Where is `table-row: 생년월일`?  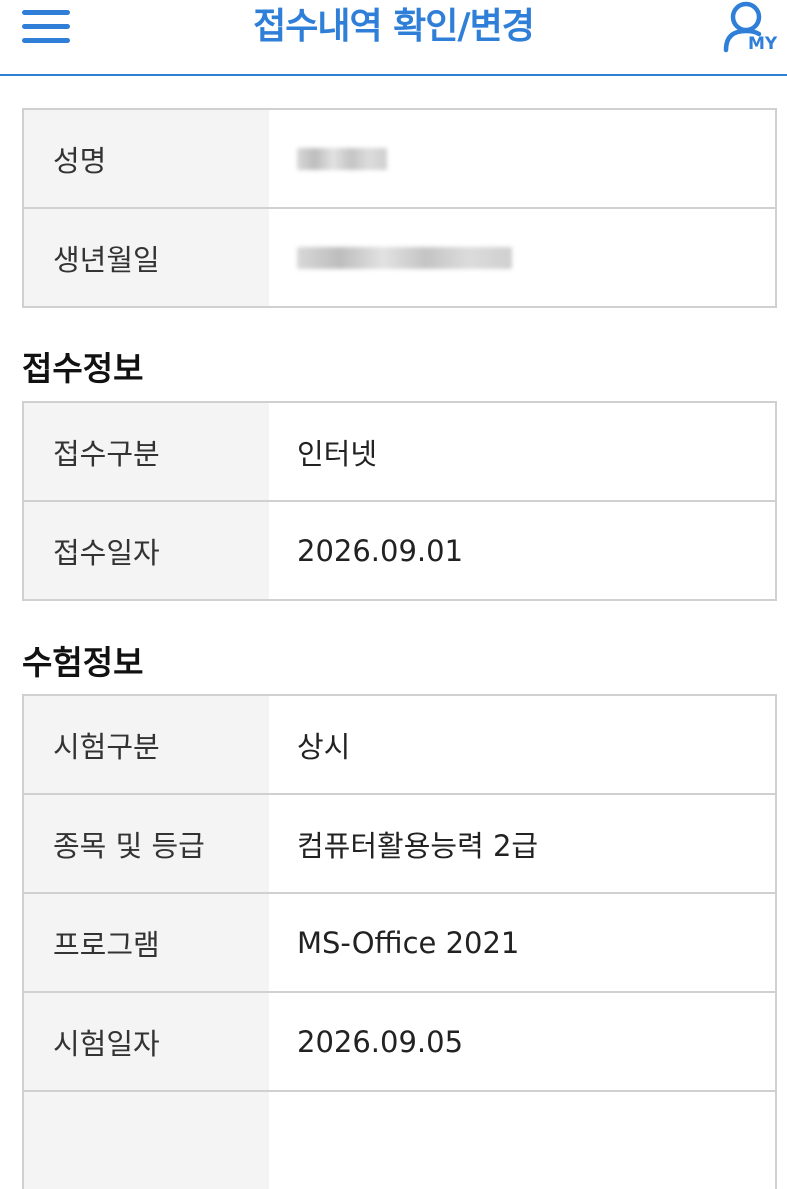 table-row: 생년월일 is located at coordinates (399, 257).